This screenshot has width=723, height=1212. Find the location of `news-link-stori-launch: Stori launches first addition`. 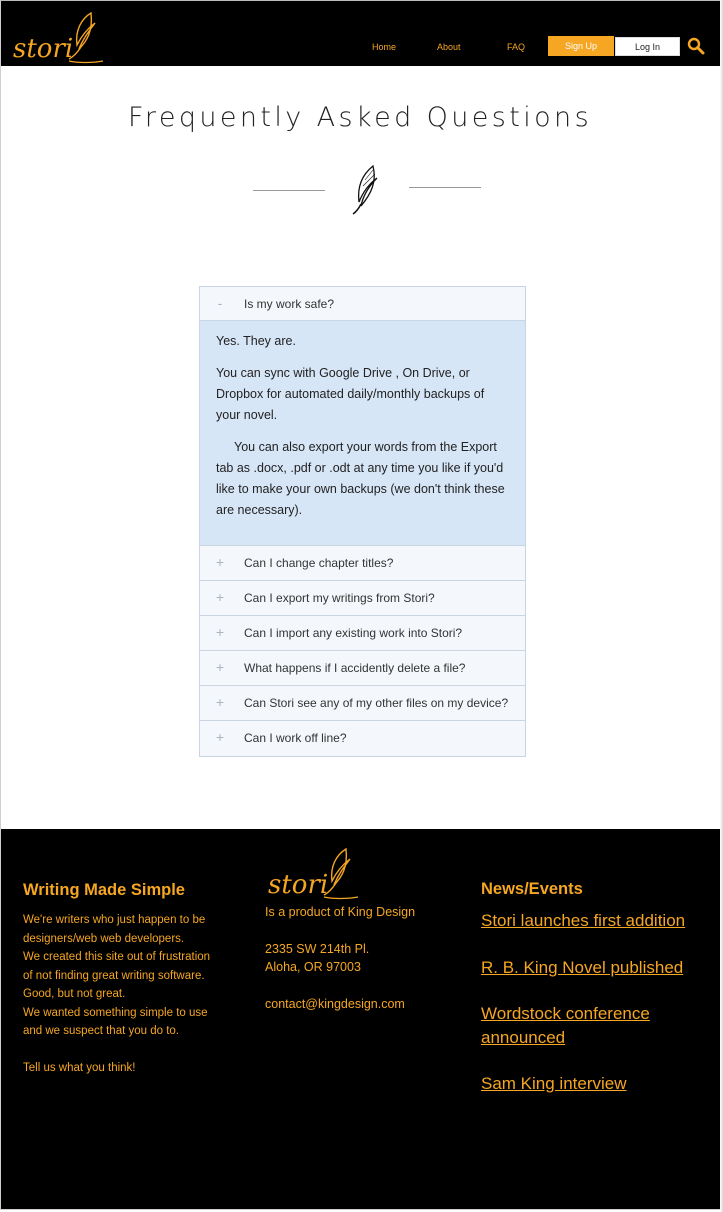

news-link-stori-launch: Stori launches first addition is located at coordinates (593, 921).